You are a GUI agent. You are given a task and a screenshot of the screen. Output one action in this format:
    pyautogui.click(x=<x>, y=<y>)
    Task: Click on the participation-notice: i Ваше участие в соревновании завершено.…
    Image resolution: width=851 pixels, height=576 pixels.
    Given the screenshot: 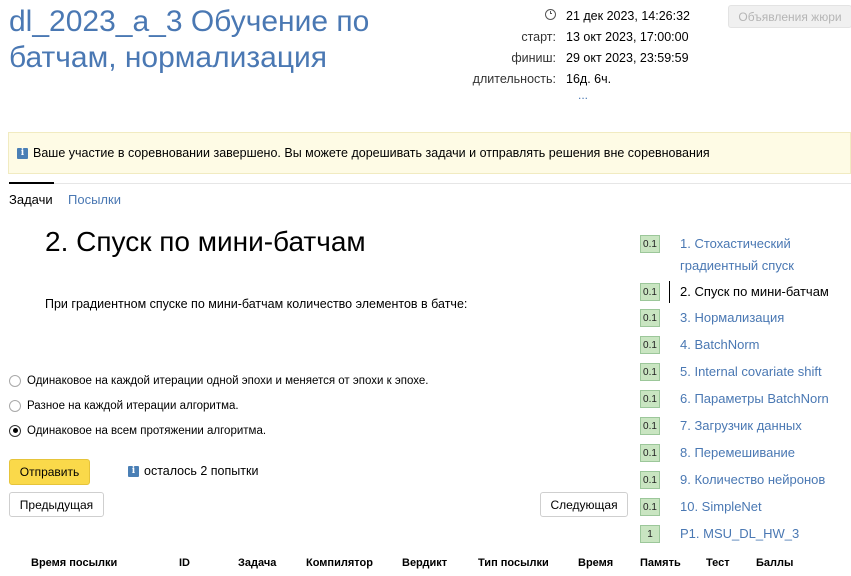 What is the action you would take?
    pyautogui.click(x=429, y=153)
    